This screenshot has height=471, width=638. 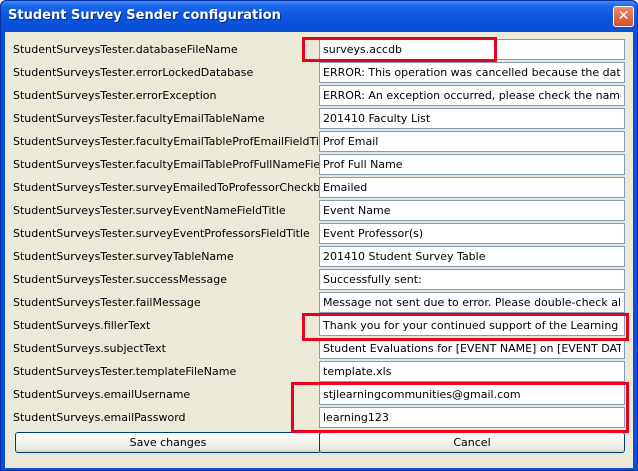 I want to click on setting-row: StudentSurveysTester.surveyTableName, so click(x=319, y=256).